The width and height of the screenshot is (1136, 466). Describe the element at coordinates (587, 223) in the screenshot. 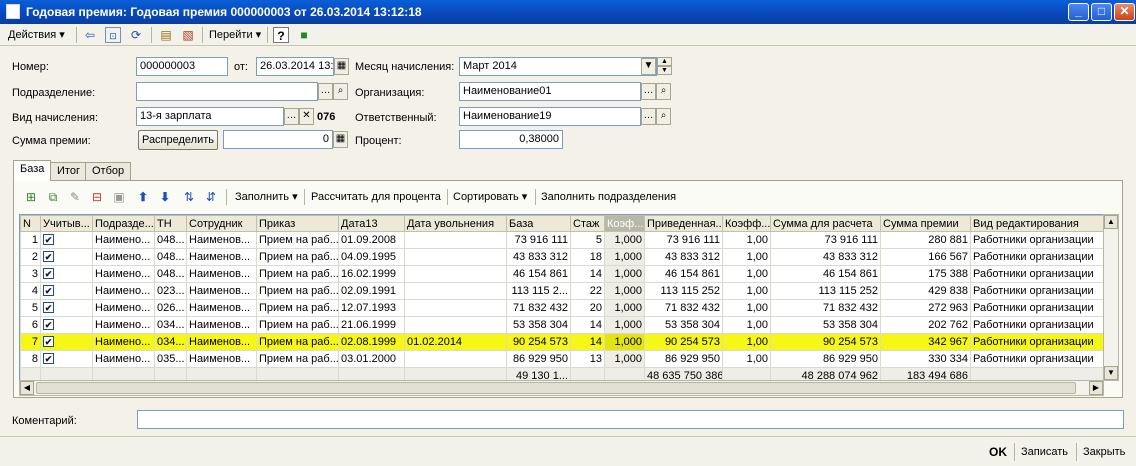

I see `col-header: Стаж` at that location.